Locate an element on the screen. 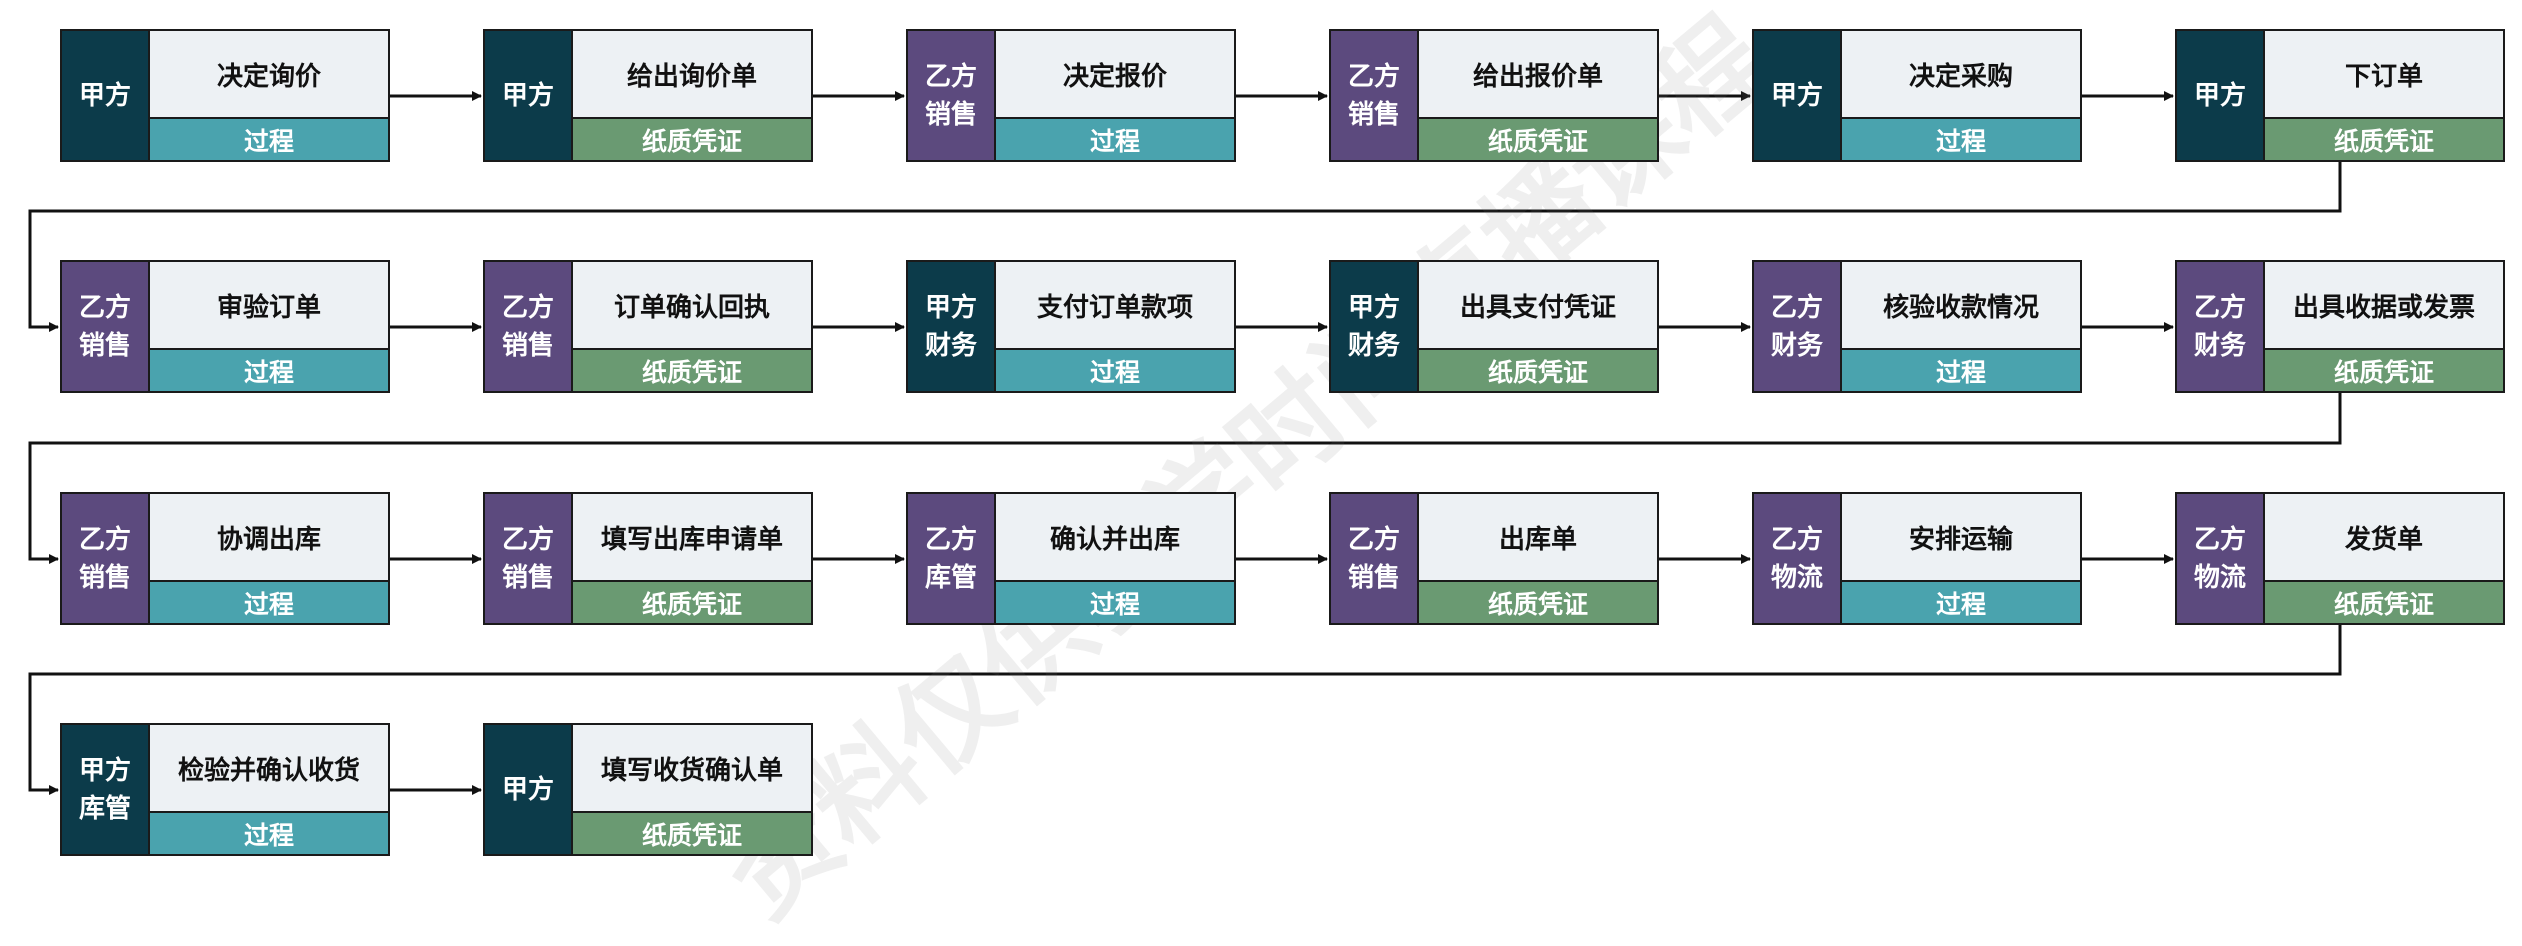 The width and height of the screenshot is (2522, 946). role-label: 乙方 库管 is located at coordinates (952, 558).